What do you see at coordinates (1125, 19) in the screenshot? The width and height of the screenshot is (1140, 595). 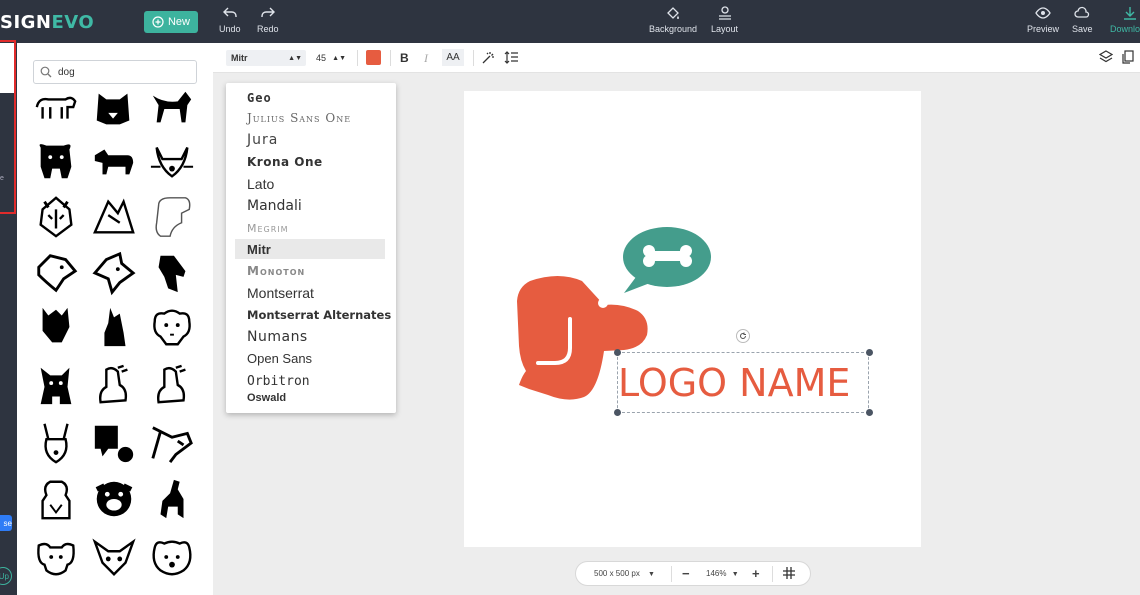 I see `download-button: Download` at bounding box center [1125, 19].